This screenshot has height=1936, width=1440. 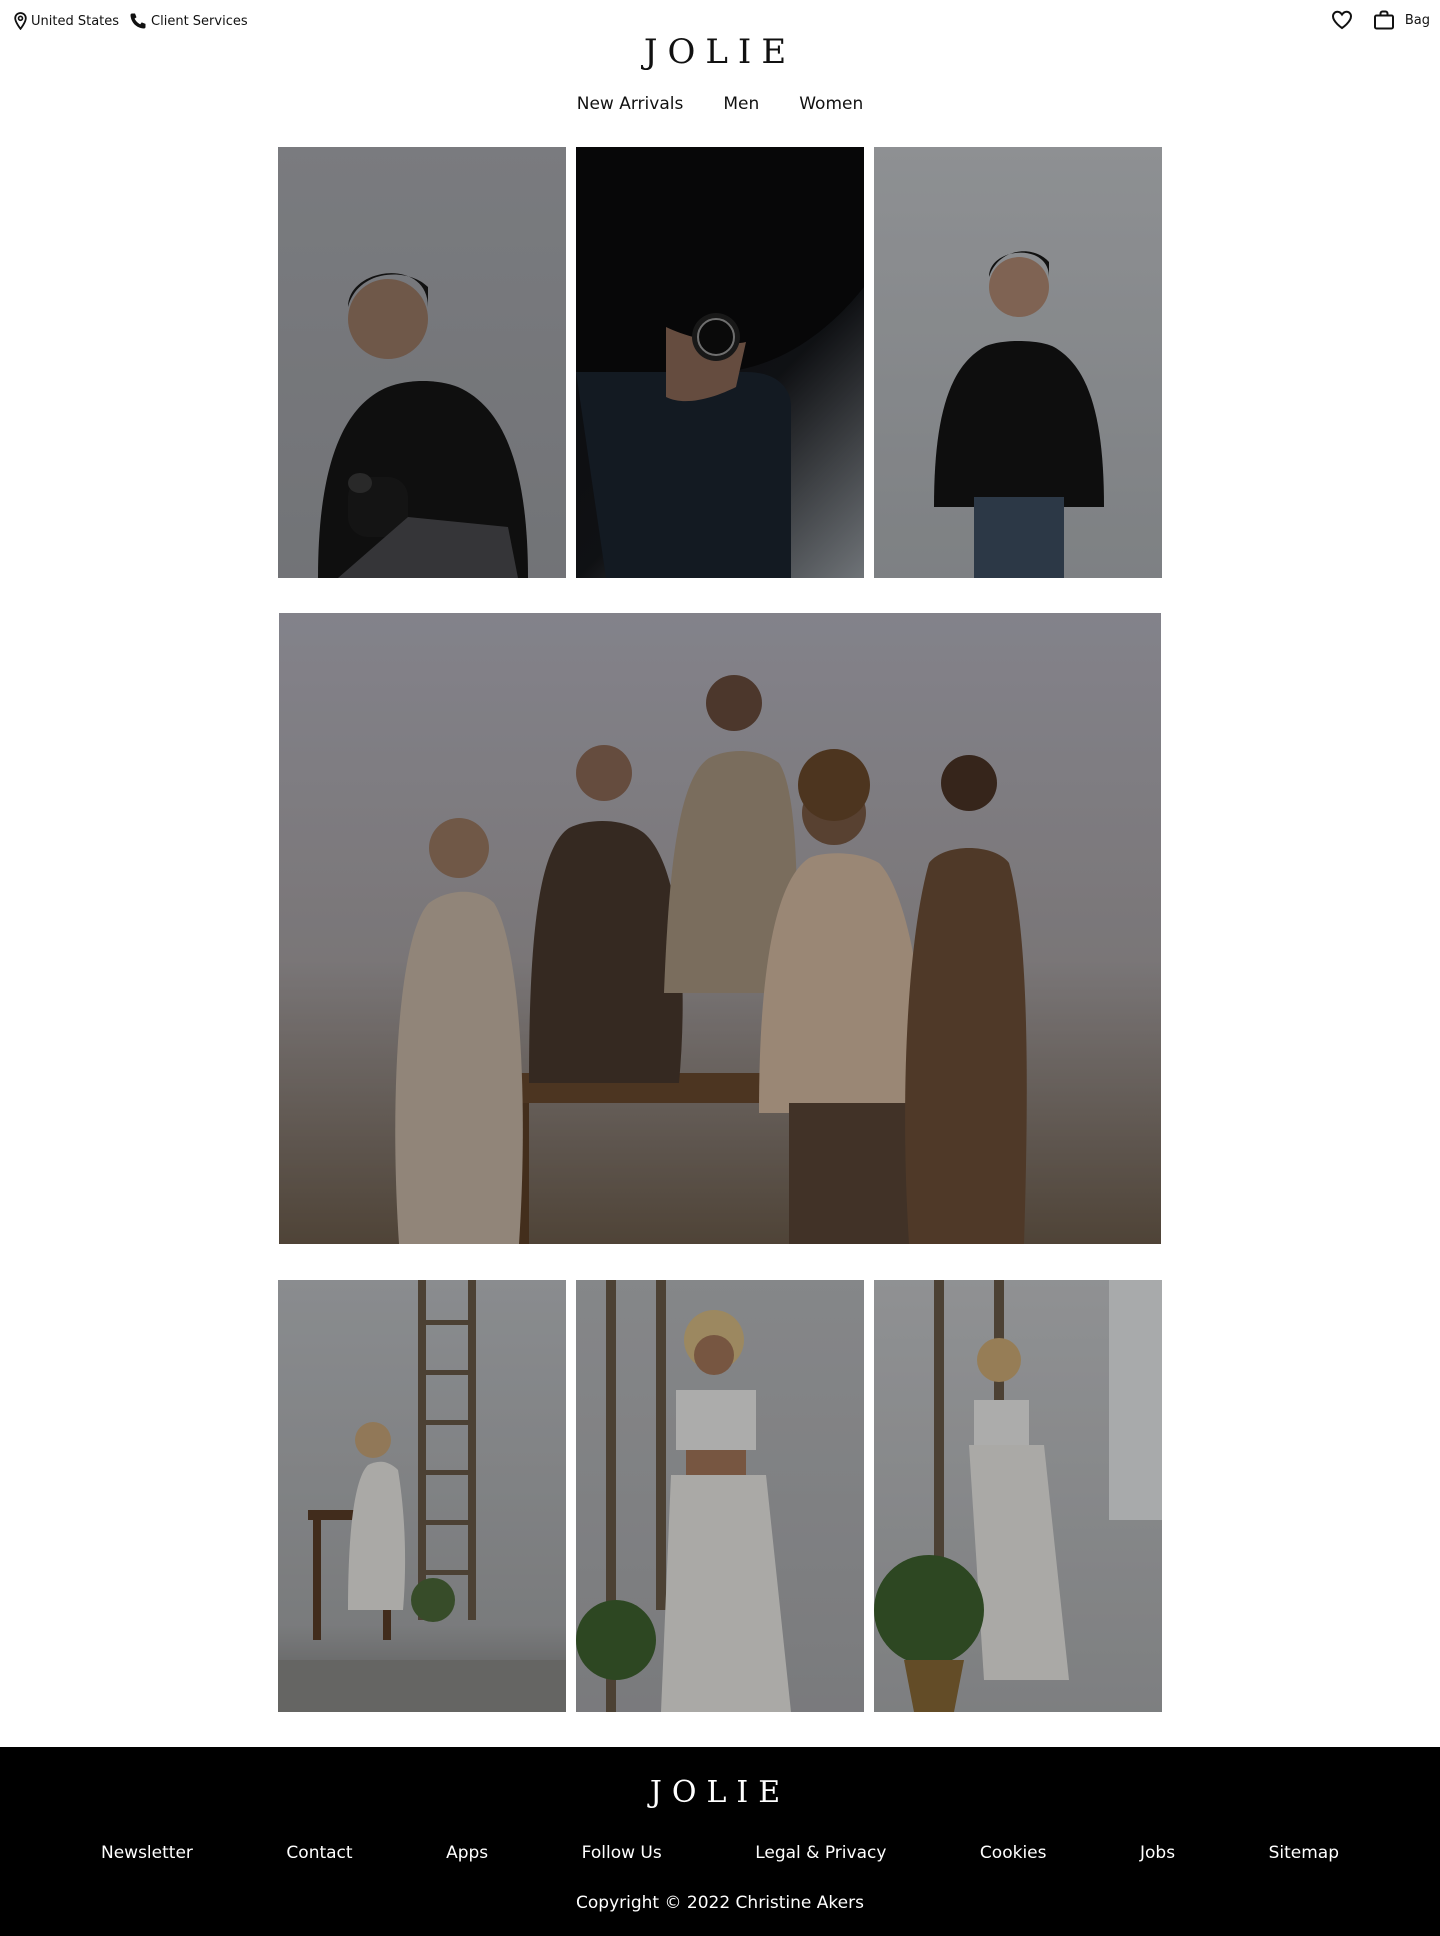 What do you see at coordinates (20, 21) in the screenshot?
I see `map-pin-icon` at bounding box center [20, 21].